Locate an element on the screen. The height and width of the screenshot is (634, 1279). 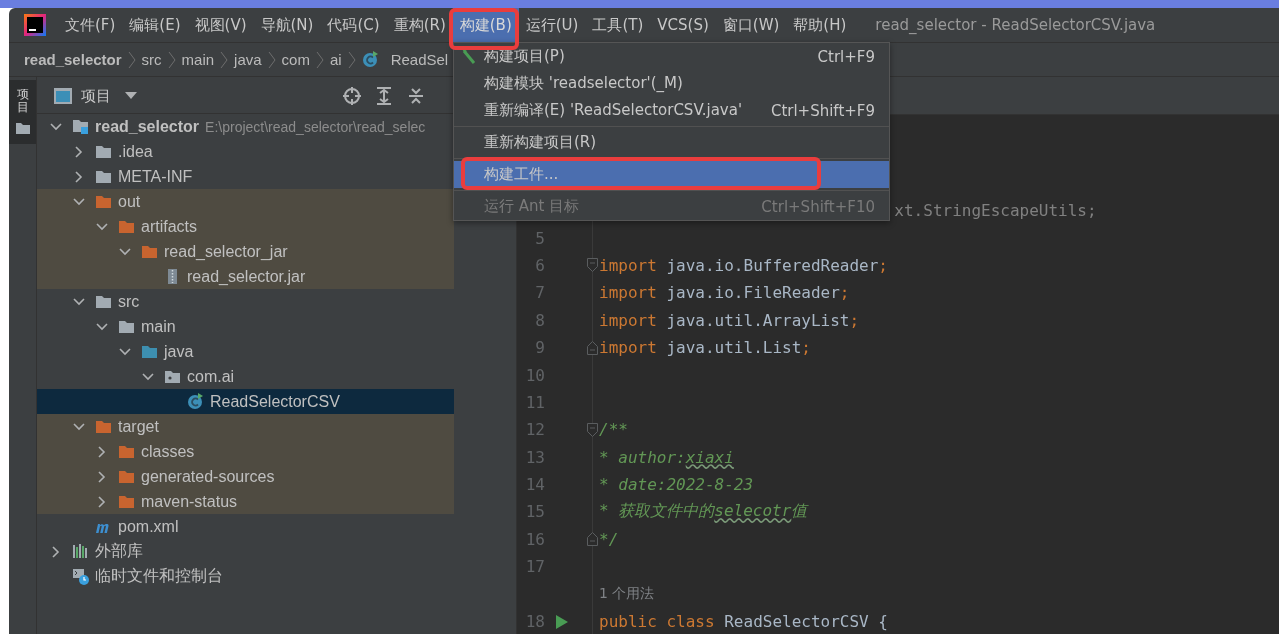
tree-item-label: java is located at coordinates (179, 351).